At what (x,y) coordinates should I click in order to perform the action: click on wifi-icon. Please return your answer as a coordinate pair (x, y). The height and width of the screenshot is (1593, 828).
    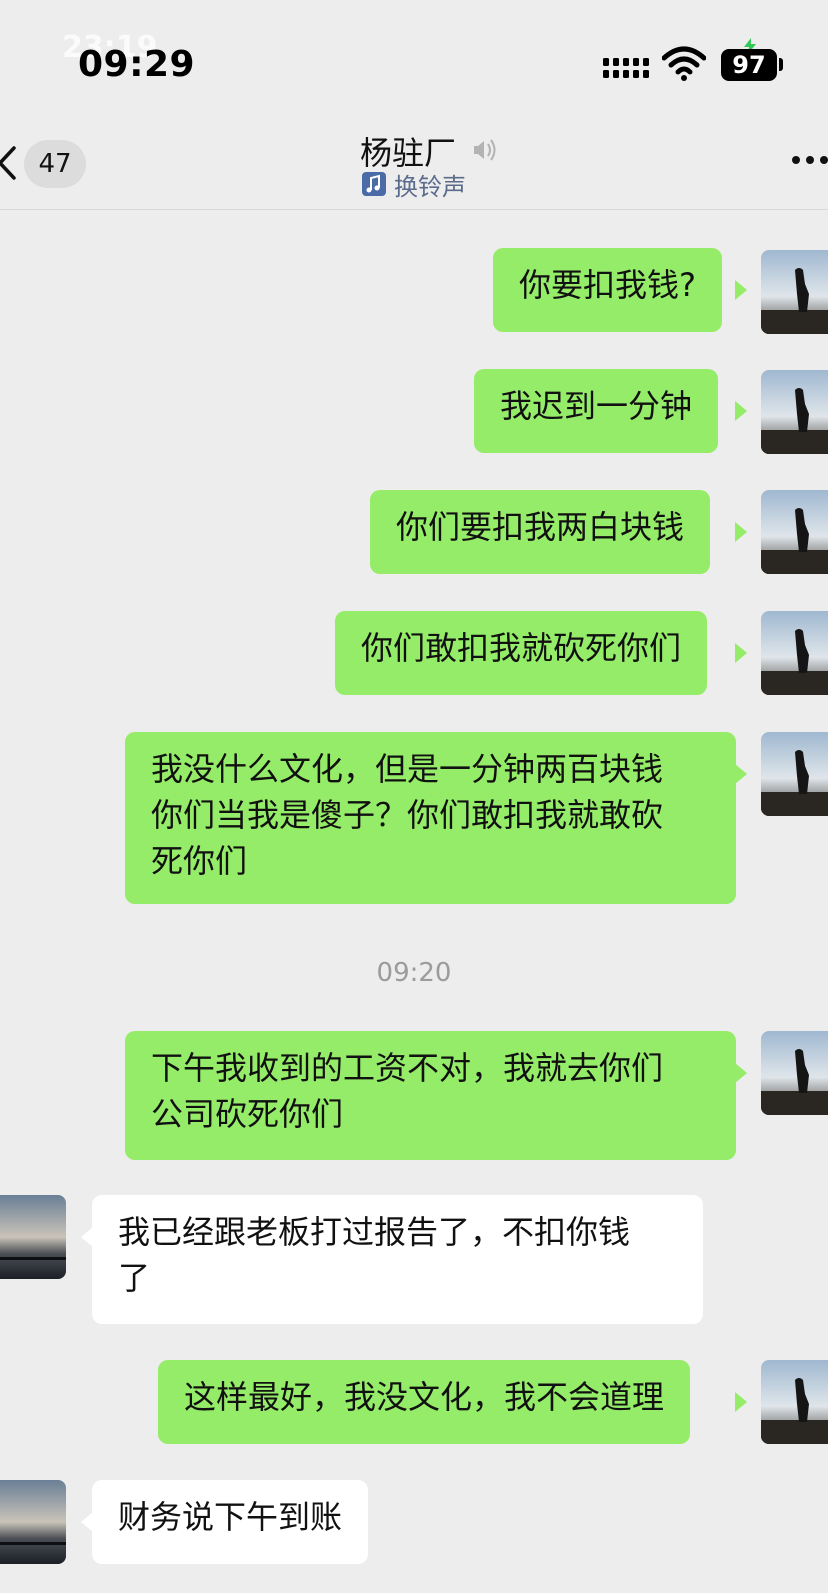
    Looking at the image, I should click on (684, 63).